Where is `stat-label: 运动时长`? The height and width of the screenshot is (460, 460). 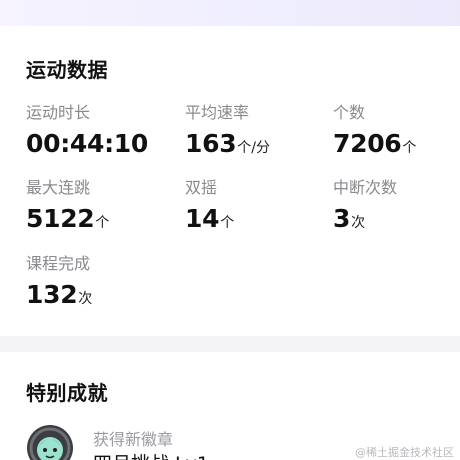 stat-label: 运动时长 is located at coordinates (58, 112).